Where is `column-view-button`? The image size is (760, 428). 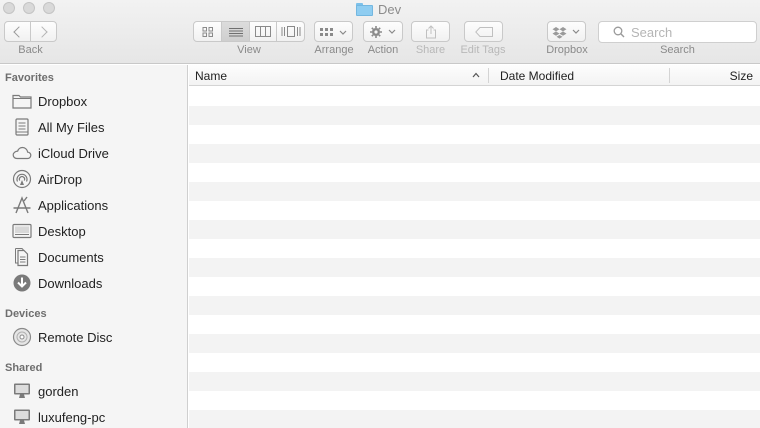 column-view-button is located at coordinates (262, 31).